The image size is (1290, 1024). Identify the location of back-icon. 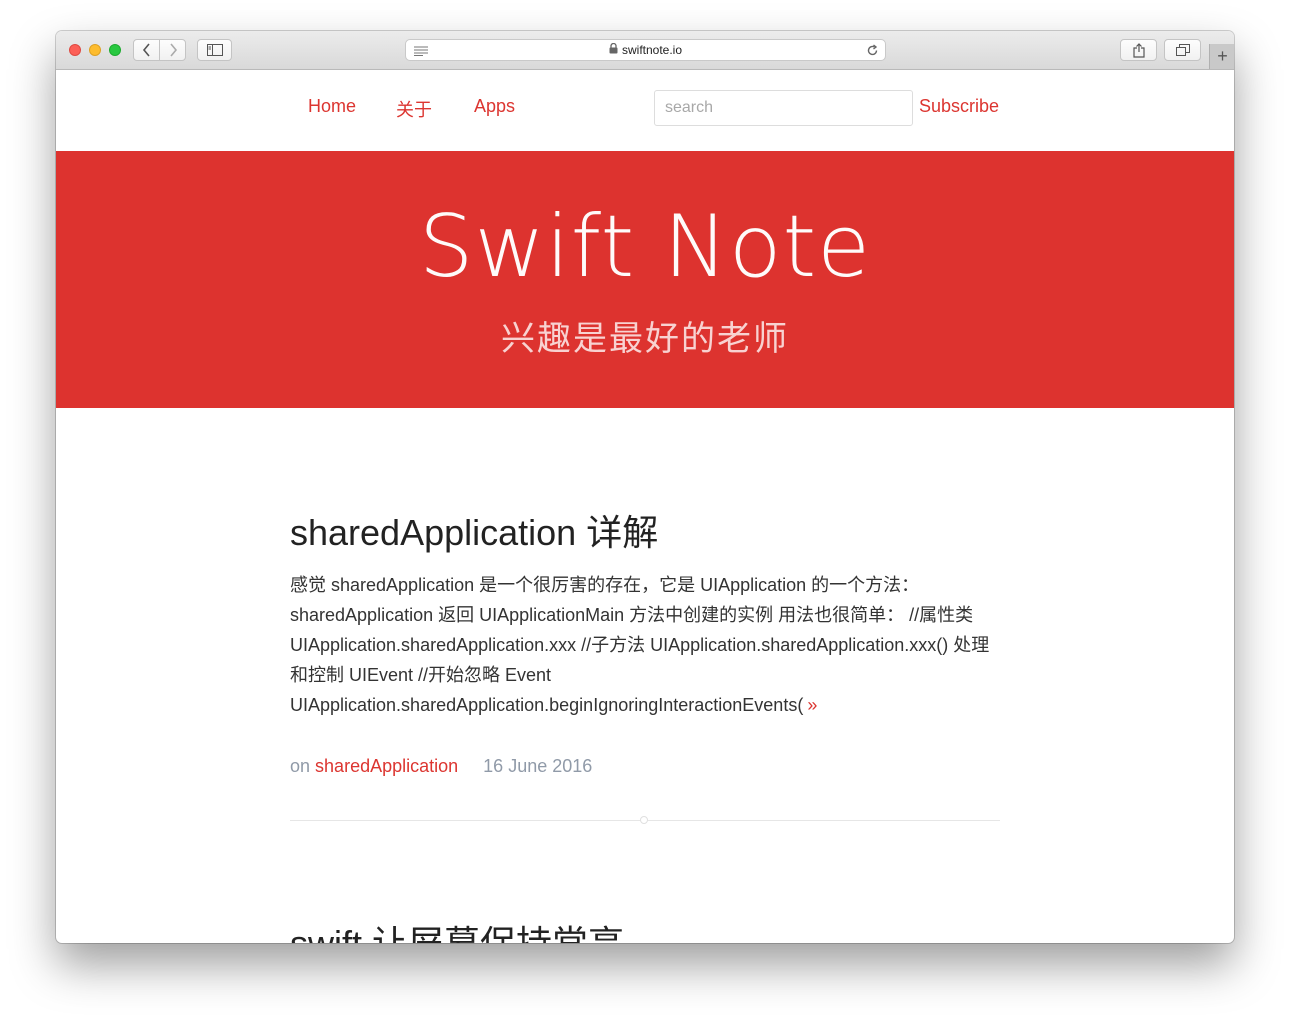
(146, 50).